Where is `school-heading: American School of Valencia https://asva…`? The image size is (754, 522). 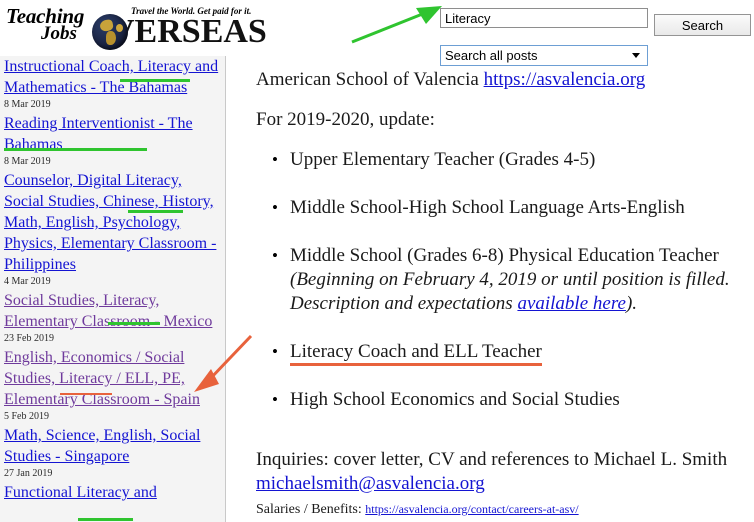 school-heading: American School of Valencia https://asva… is located at coordinates (439, 80).